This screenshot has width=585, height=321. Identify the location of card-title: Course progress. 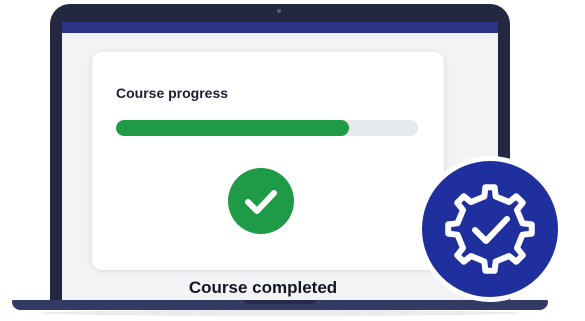
(172, 93).